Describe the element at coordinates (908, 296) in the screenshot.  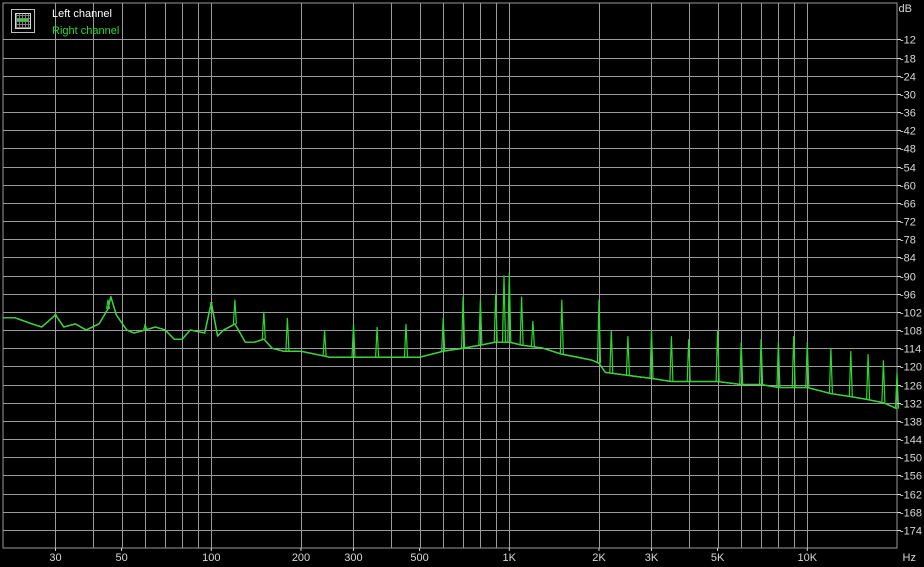
I see `y-tick-label: -96` at that location.